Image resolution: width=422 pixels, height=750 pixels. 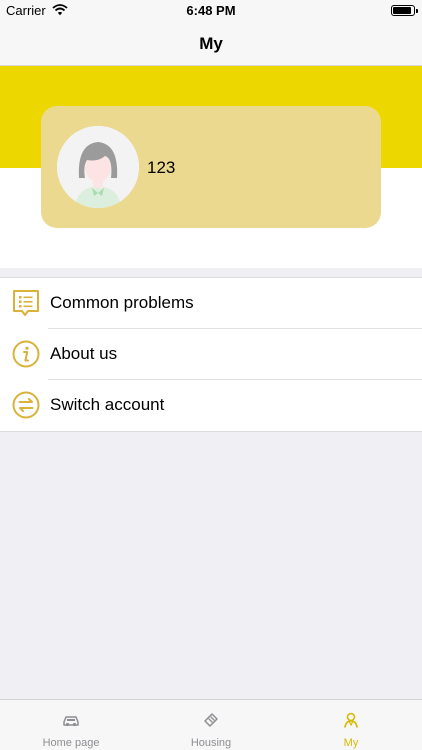 What do you see at coordinates (211, 303) in the screenshot?
I see `menu-item-common-problems: Common problems` at bounding box center [211, 303].